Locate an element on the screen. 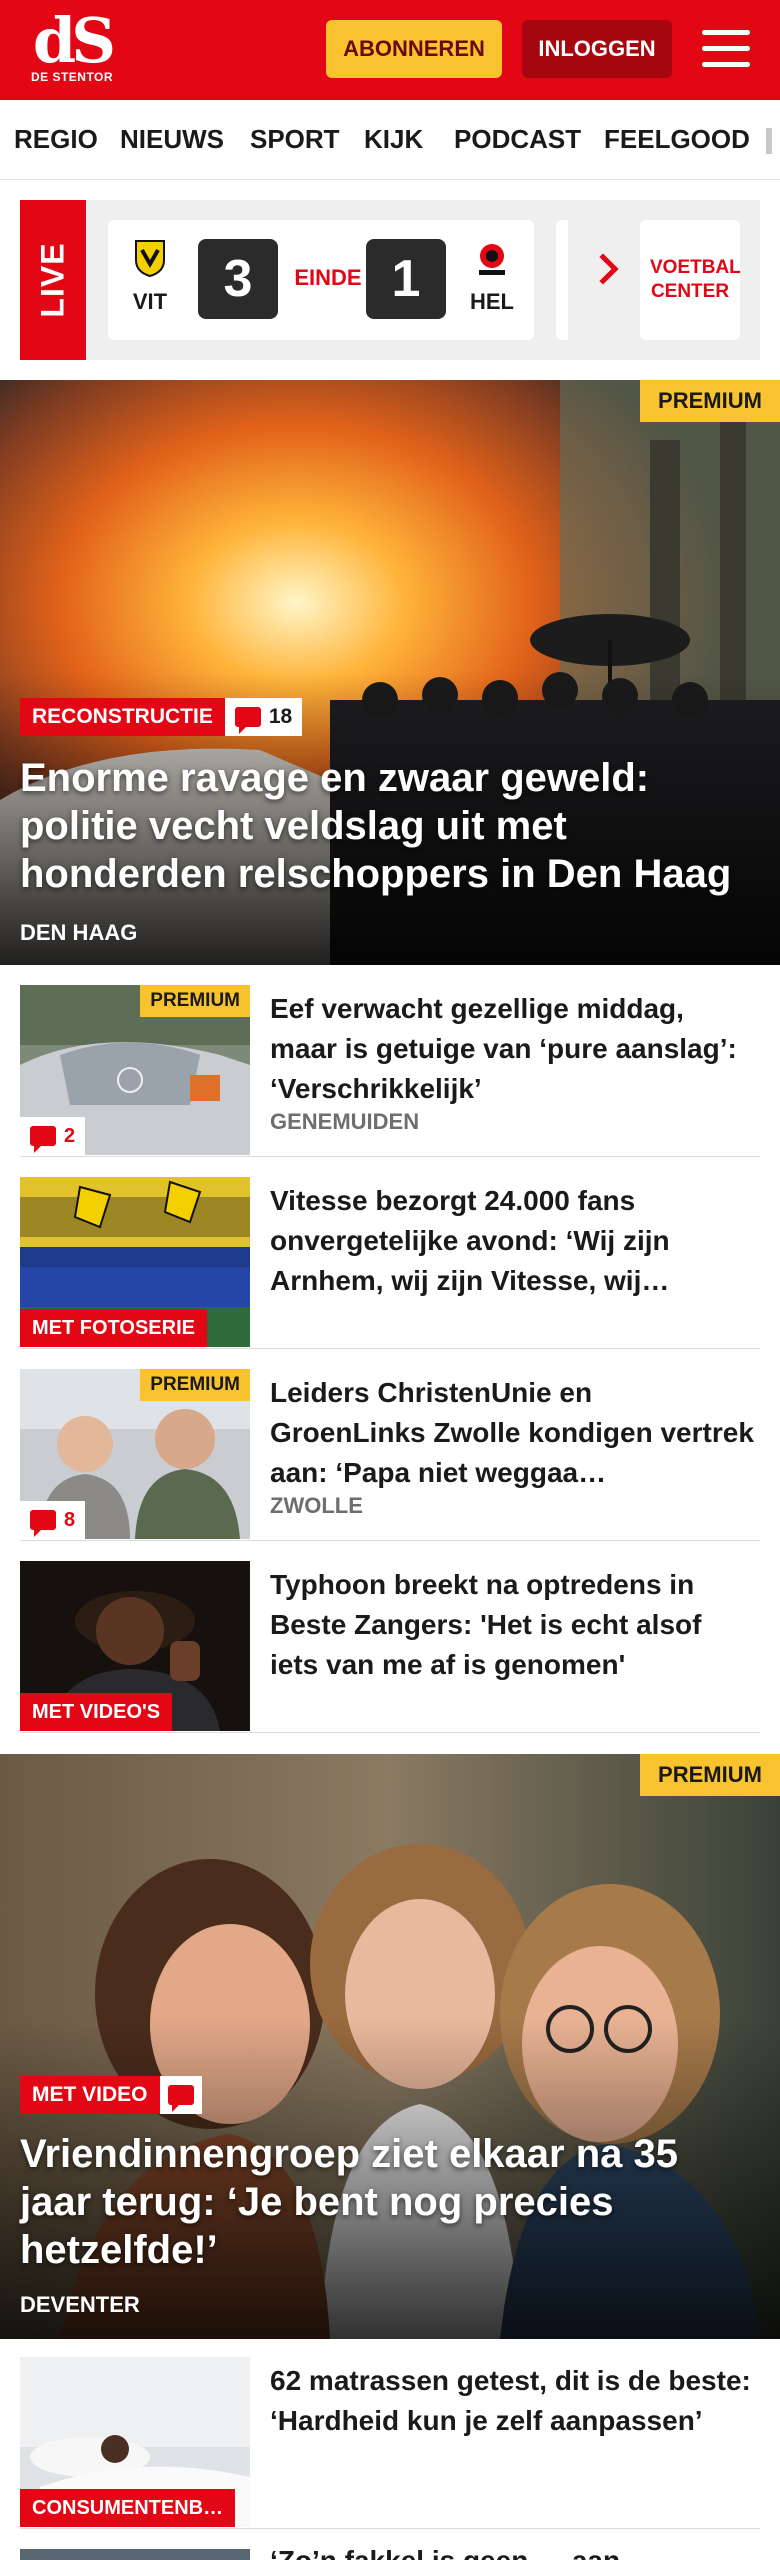  comment-button is located at coordinates (180, 2095).